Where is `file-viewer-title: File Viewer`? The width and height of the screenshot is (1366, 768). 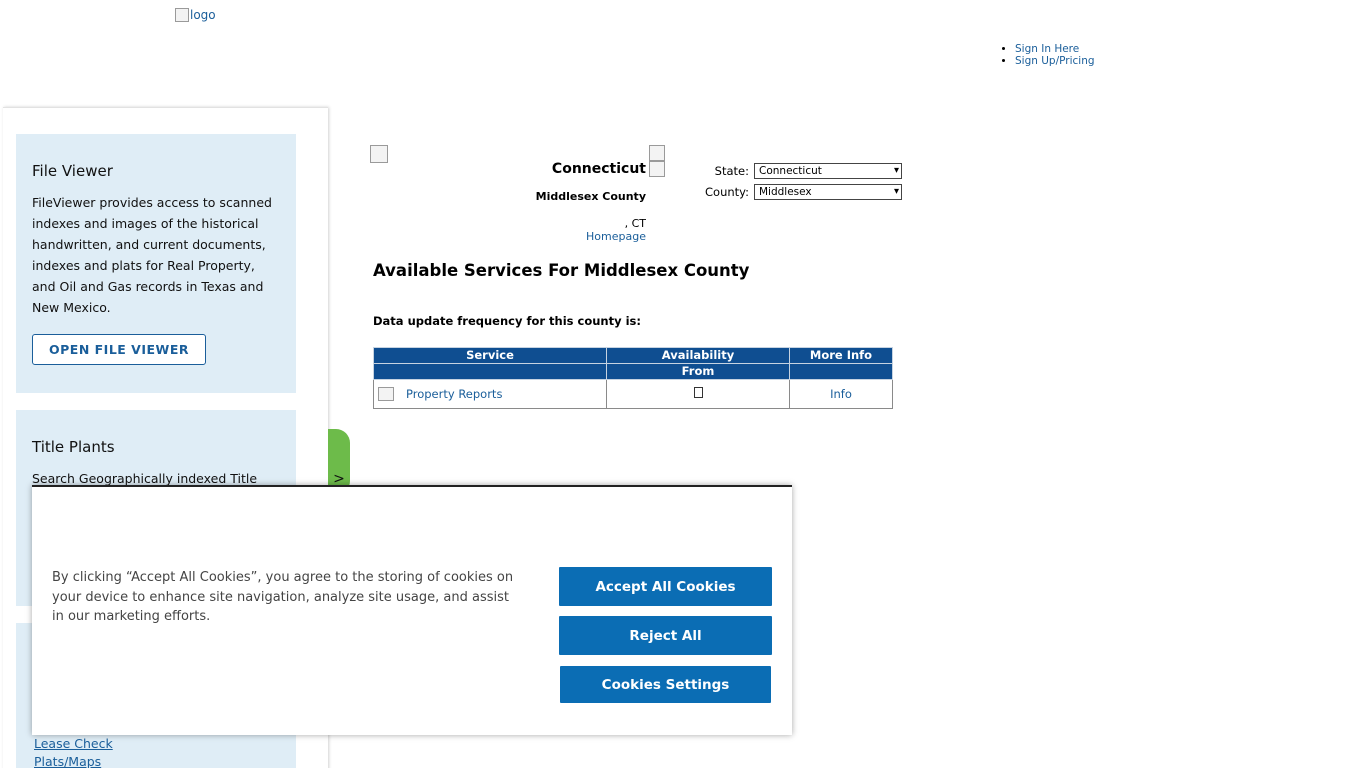
file-viewer-title: File Viewer is located at coordinates (72, 171).